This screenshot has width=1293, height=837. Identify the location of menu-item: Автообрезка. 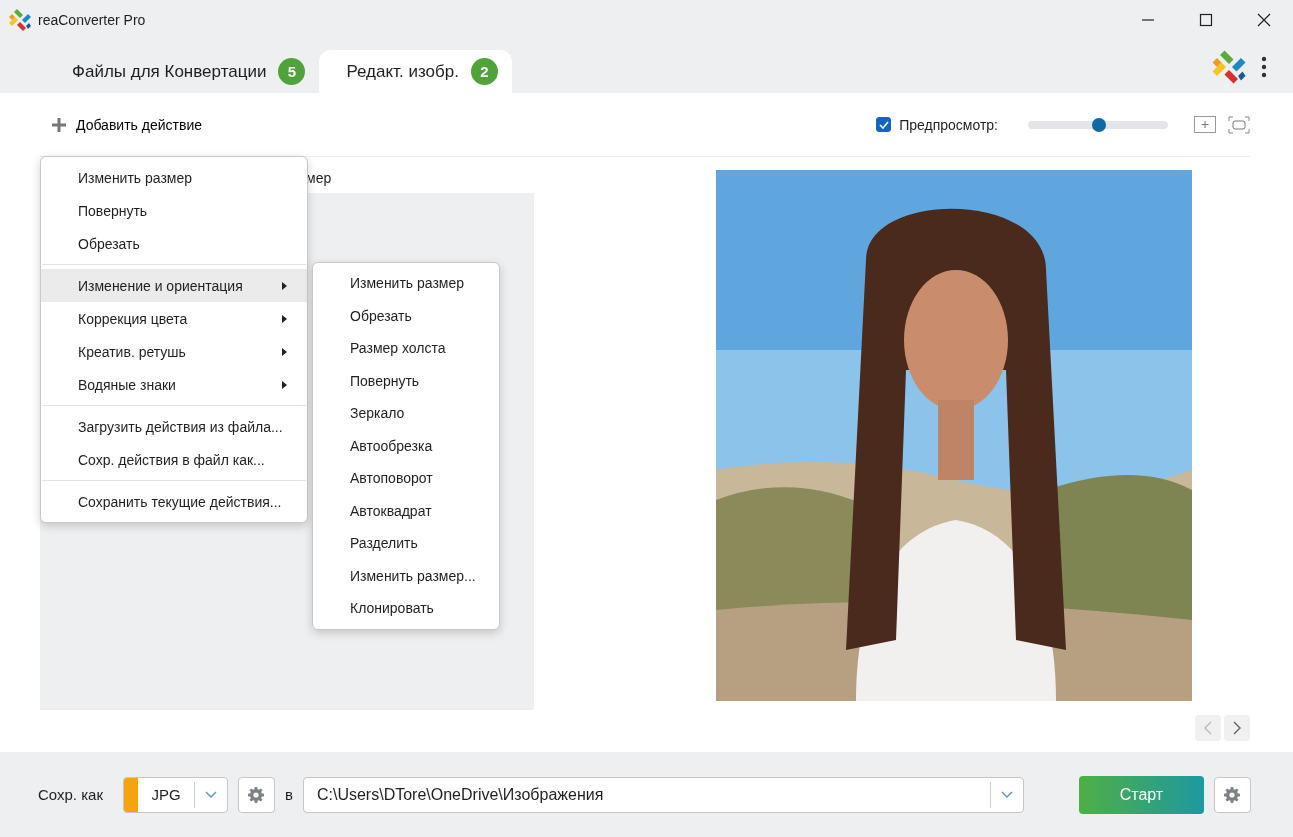
(406, 445).